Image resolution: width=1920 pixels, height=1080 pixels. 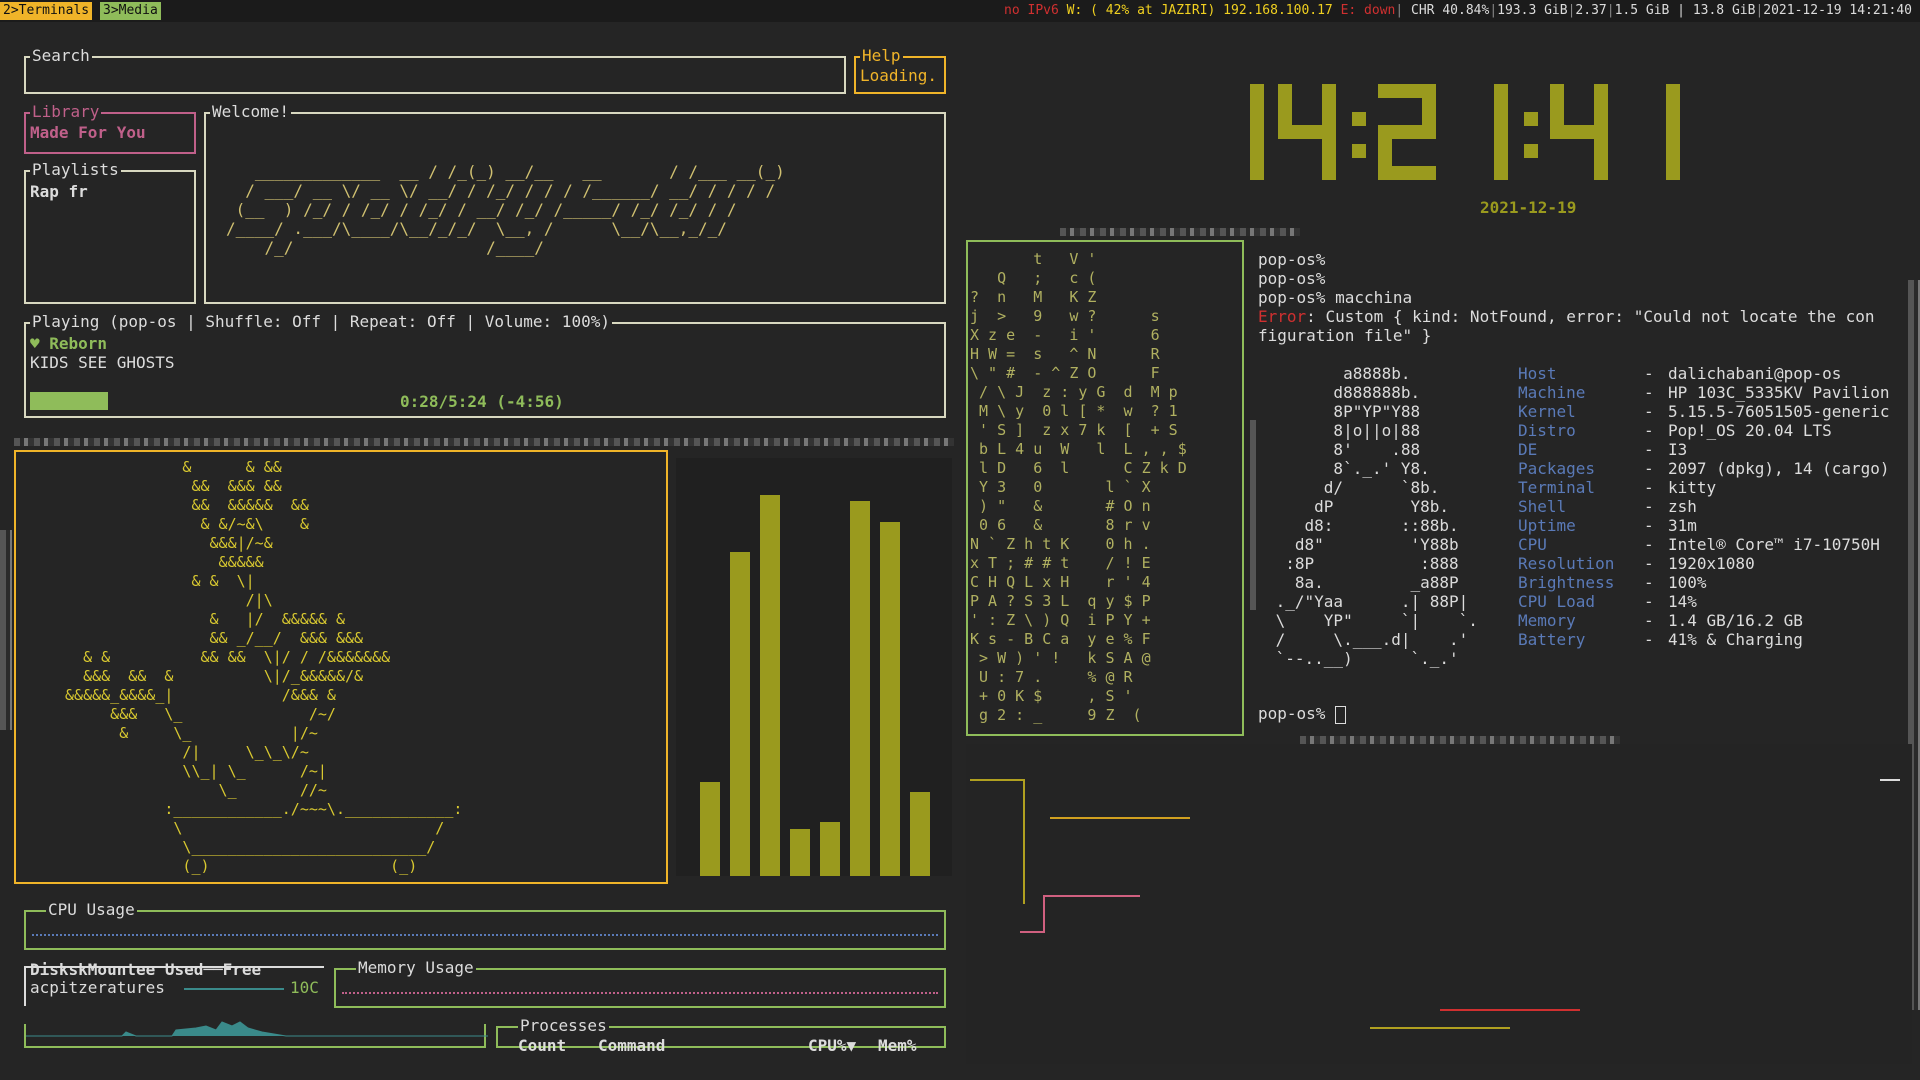 I want to click on info-value: 31m, so click(x=1682, y=525).